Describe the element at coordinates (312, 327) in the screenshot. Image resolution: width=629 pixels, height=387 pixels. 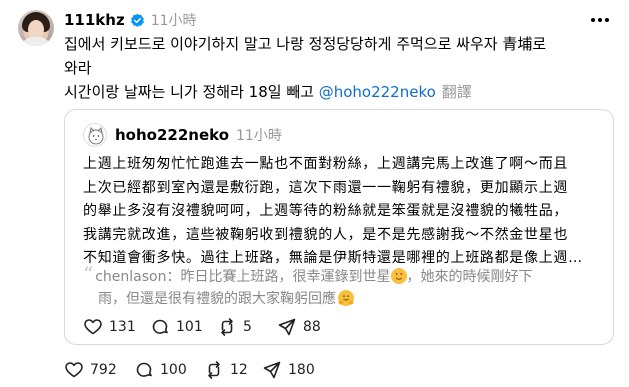
I see `quoted-share-count: 88` at that location.